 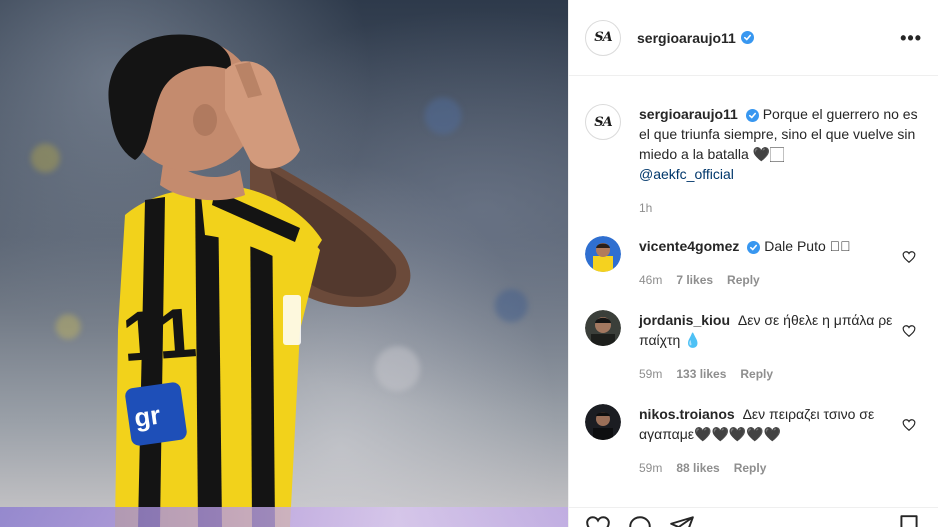 I want to click on share-icon, so click(x=682, y=520).